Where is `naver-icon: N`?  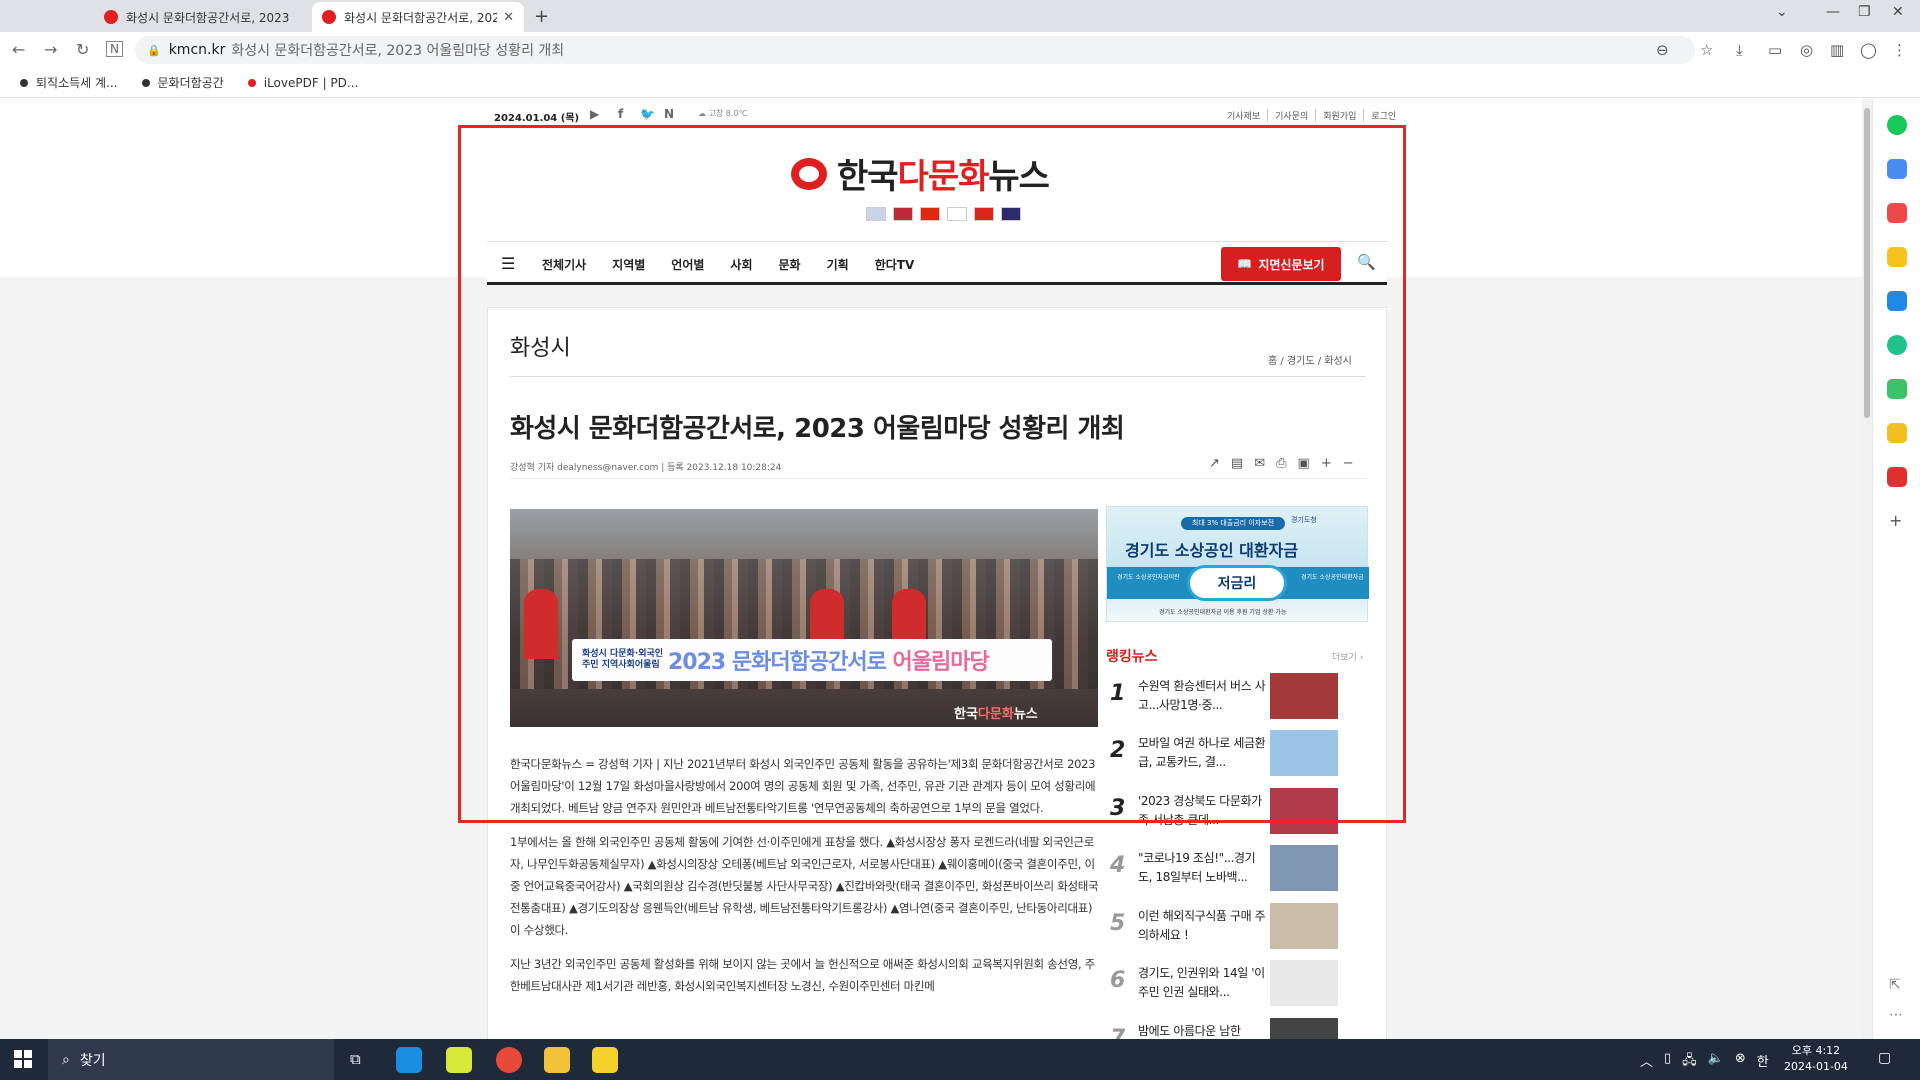 naver-icon: N is located at coordinates (114, 49).